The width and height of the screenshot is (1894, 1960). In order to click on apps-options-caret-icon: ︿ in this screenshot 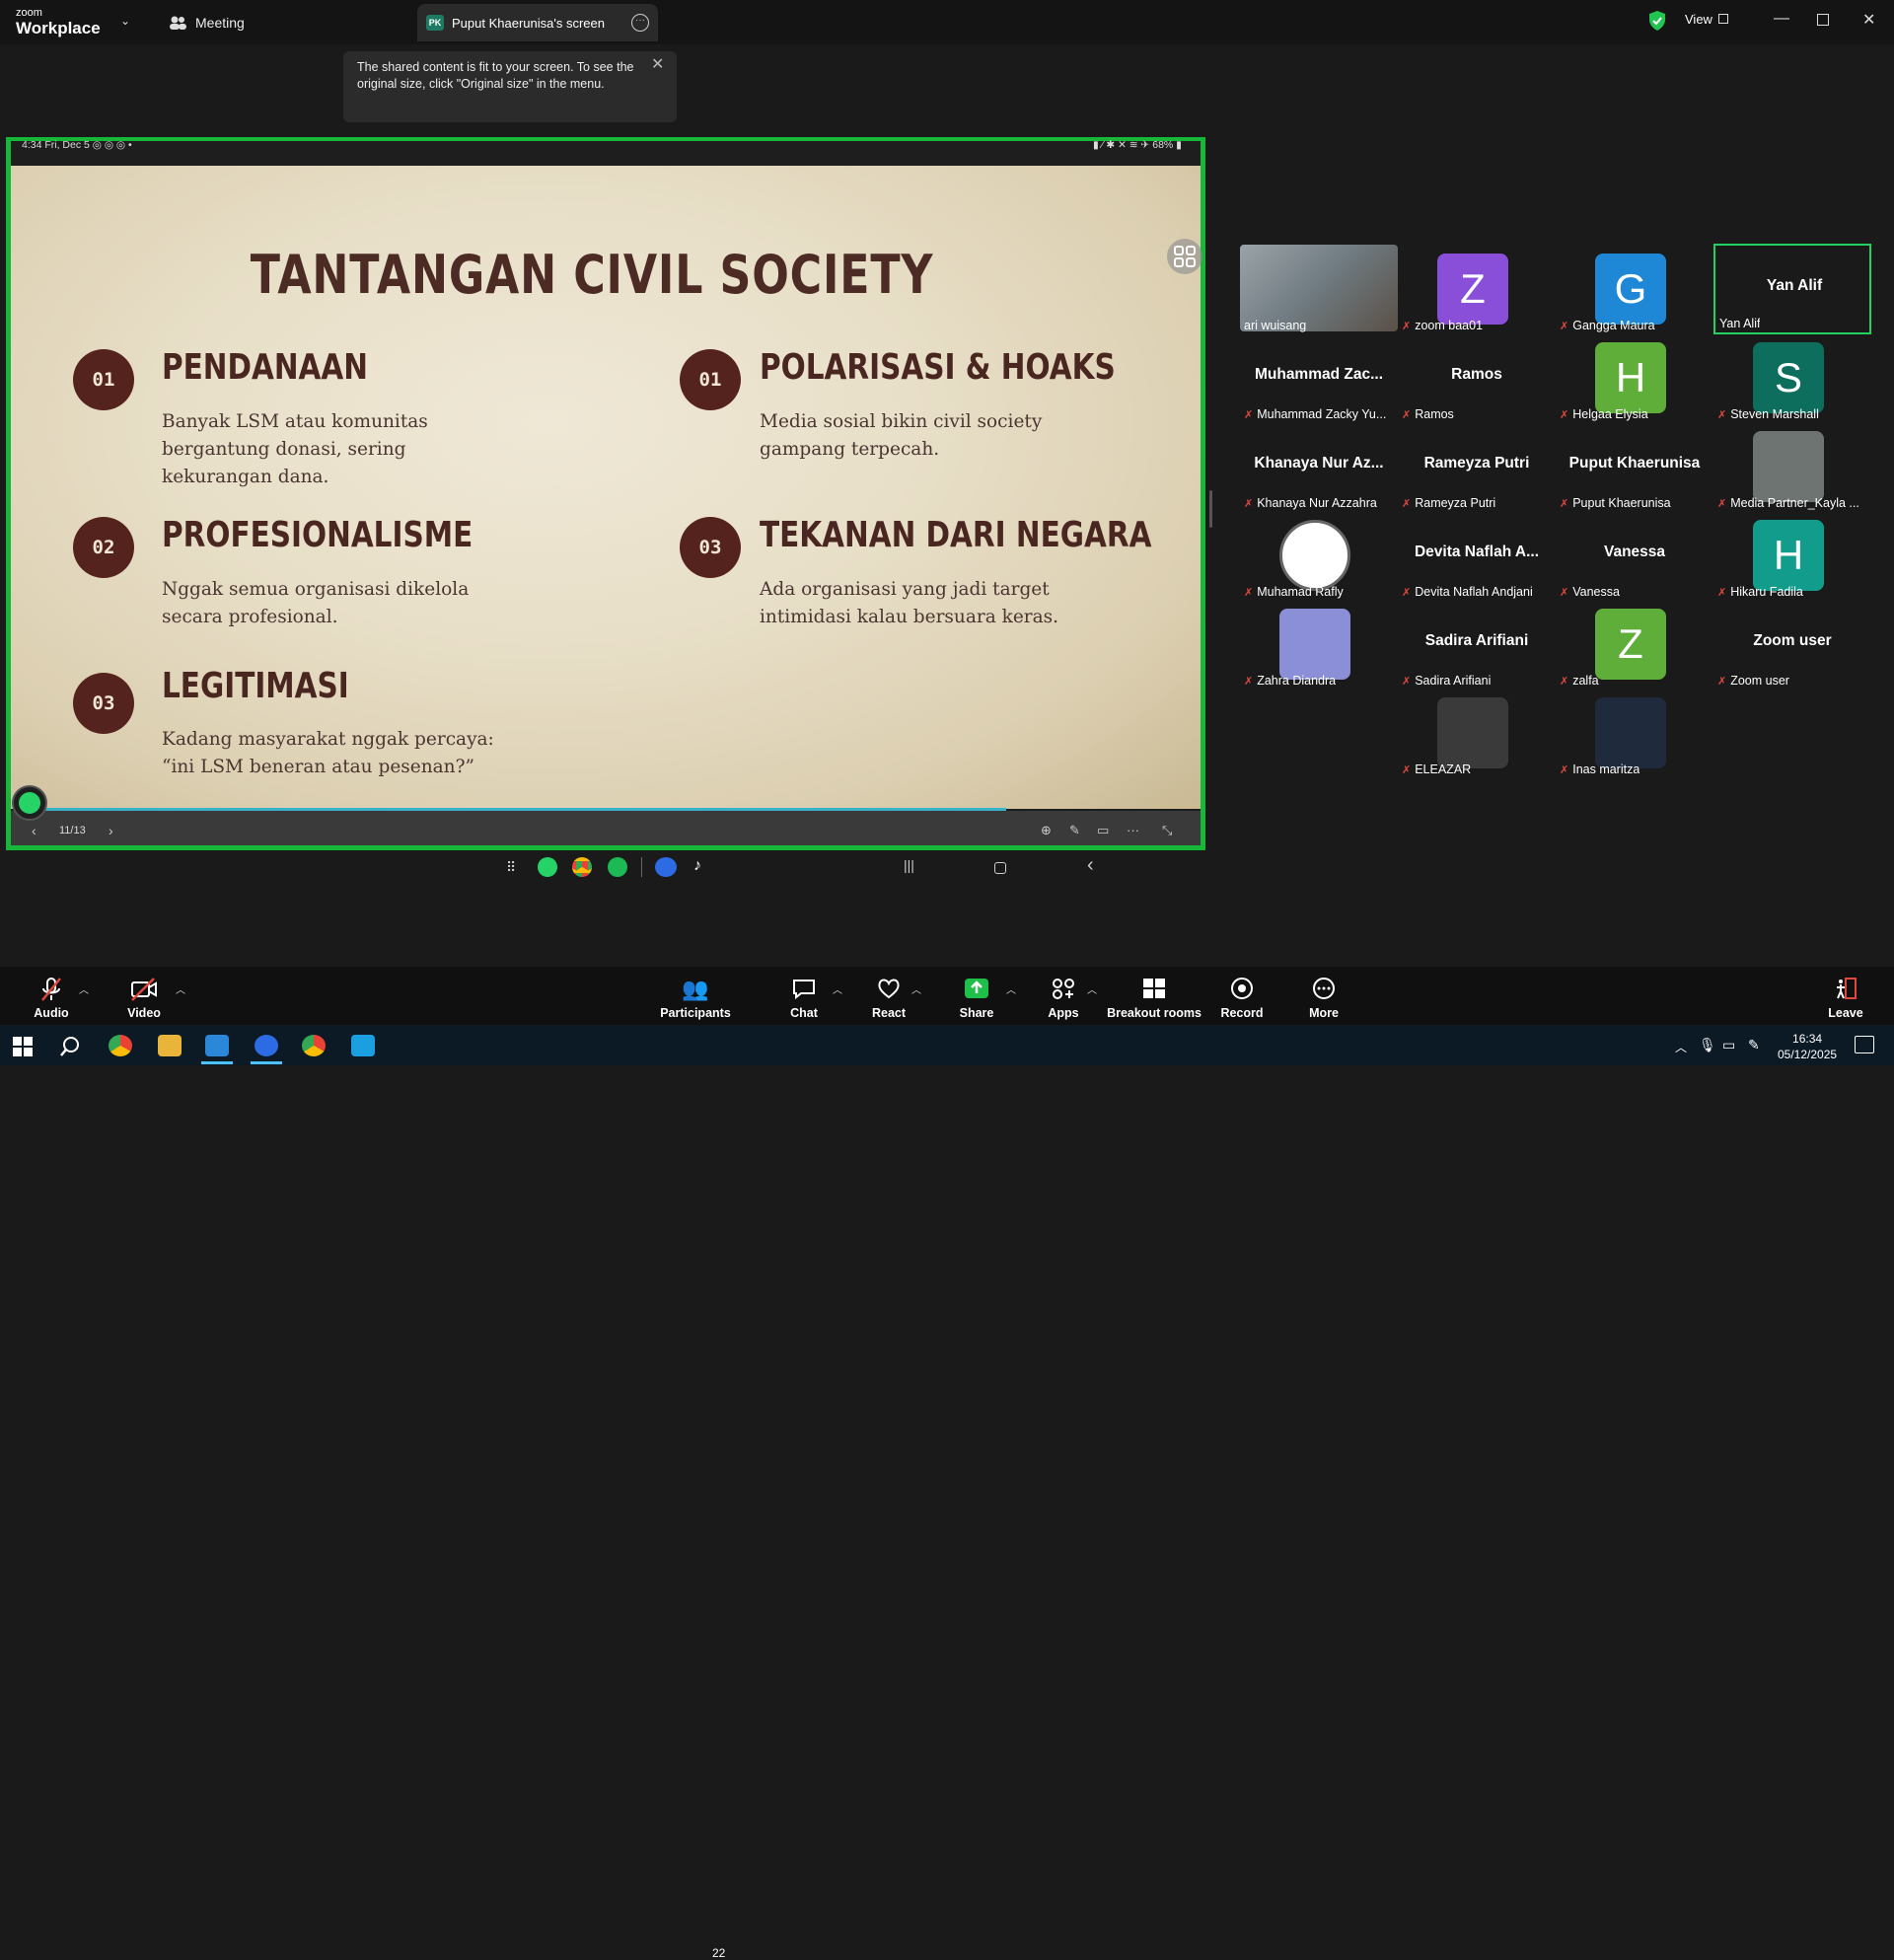, I will do `click(1092, 989)`.